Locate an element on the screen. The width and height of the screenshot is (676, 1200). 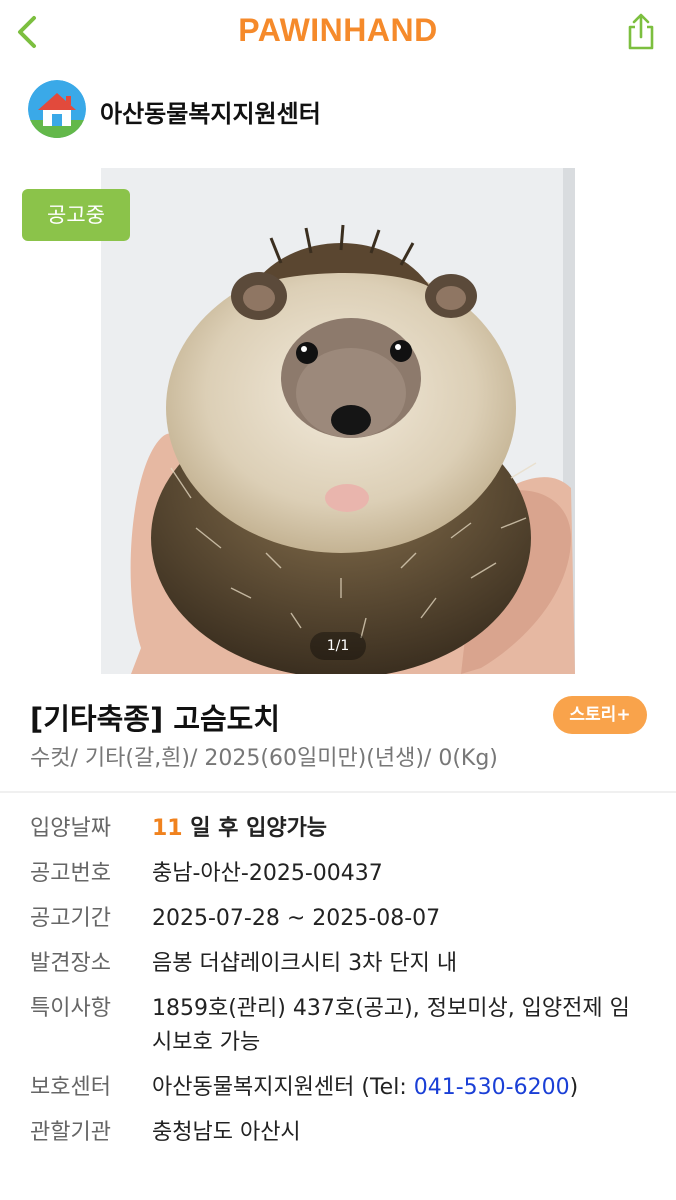
shelter-center-suffix: ) is located at coordinates (574, 1087).